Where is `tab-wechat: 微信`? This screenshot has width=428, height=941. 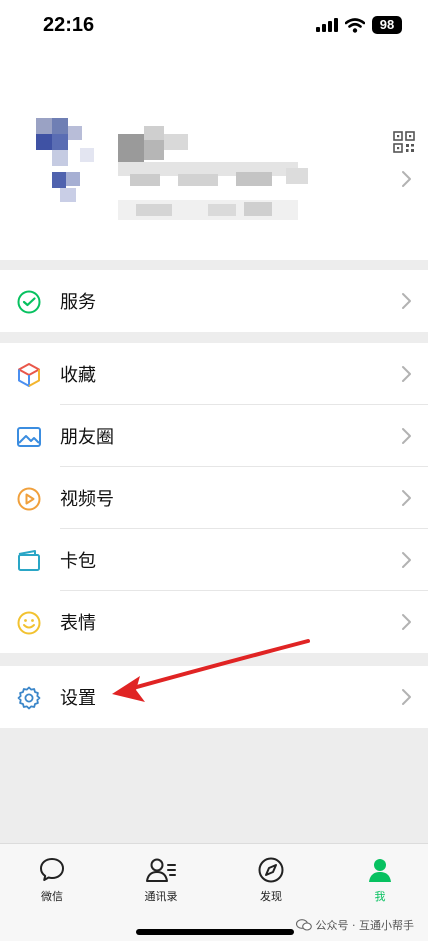
tab-wechat: 微信 is located at coordinates (52, 880).